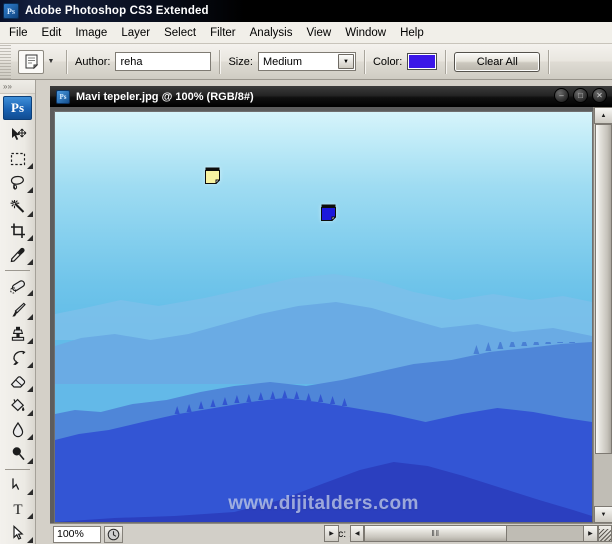  What do you see at coordinates (240, 61) in the screenshot?
I see `size-label: Size:` at bounding box center [240, 61].